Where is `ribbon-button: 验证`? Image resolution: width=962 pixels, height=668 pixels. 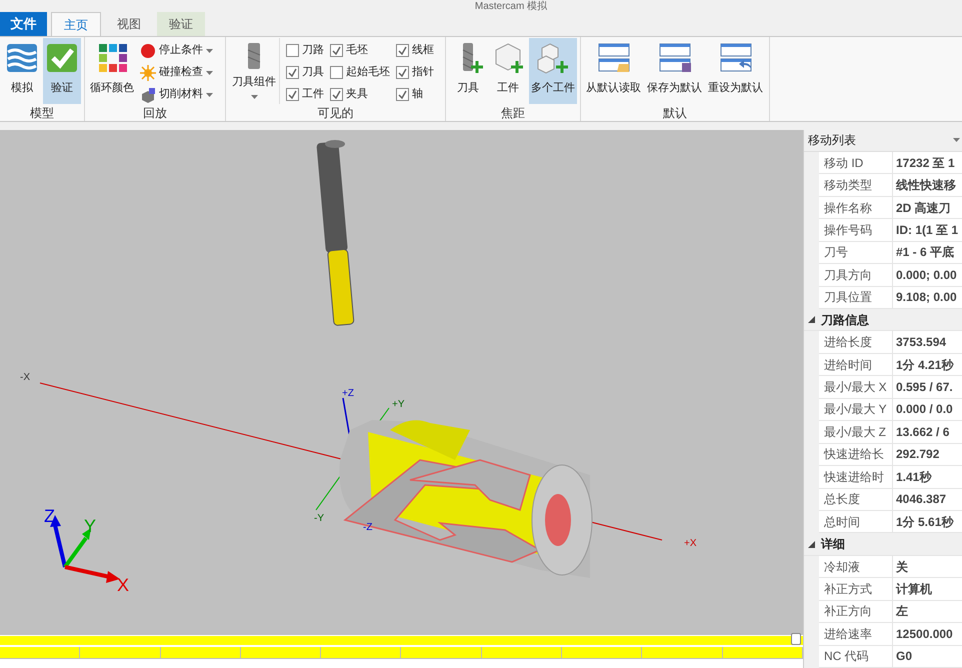
ribbon-button: 验证 is located at coordinates (62, 71).